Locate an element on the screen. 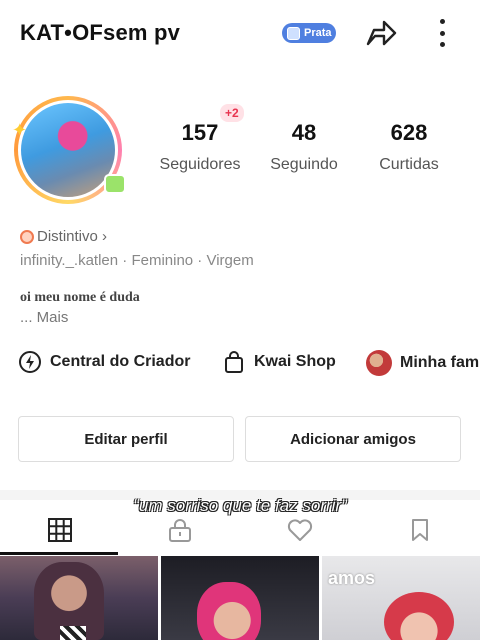 Image resolution: width=480 pixels, height=640 pixels. video-grid: amos is located at coordinates (240, 598).